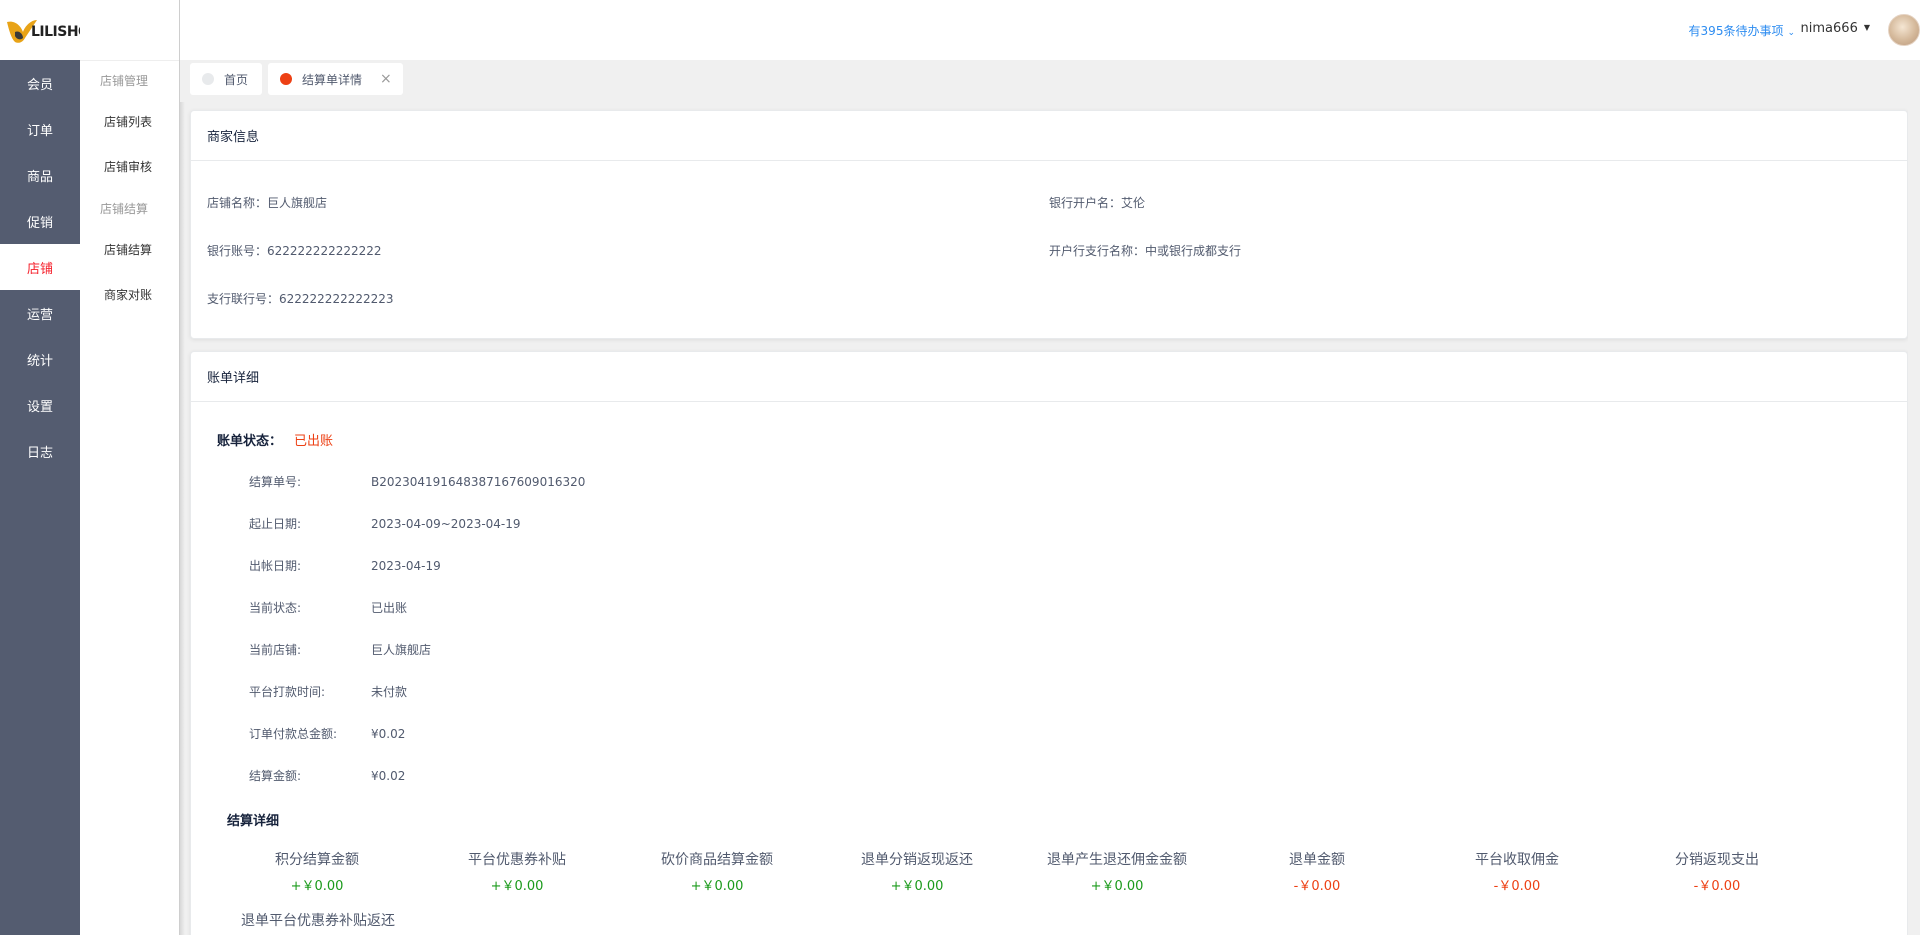 The image size is (1920, 935). Describe the element at coordinates (1049, 136) in the screenshot. I see `card-title: 商家信息` at that location.